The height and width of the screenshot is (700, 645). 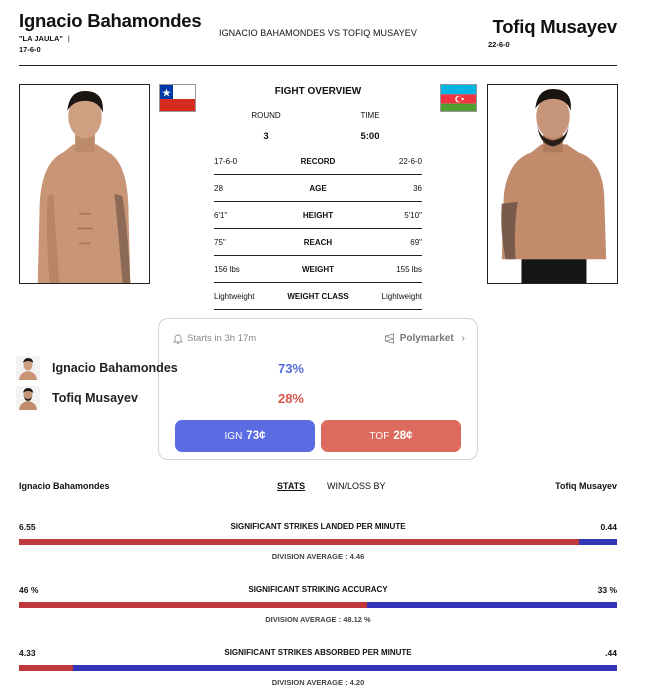 What do you see at coordinates (28, 368) in the screenshot?
I see `fighter1-avatar` at bounding box center [28, 368].